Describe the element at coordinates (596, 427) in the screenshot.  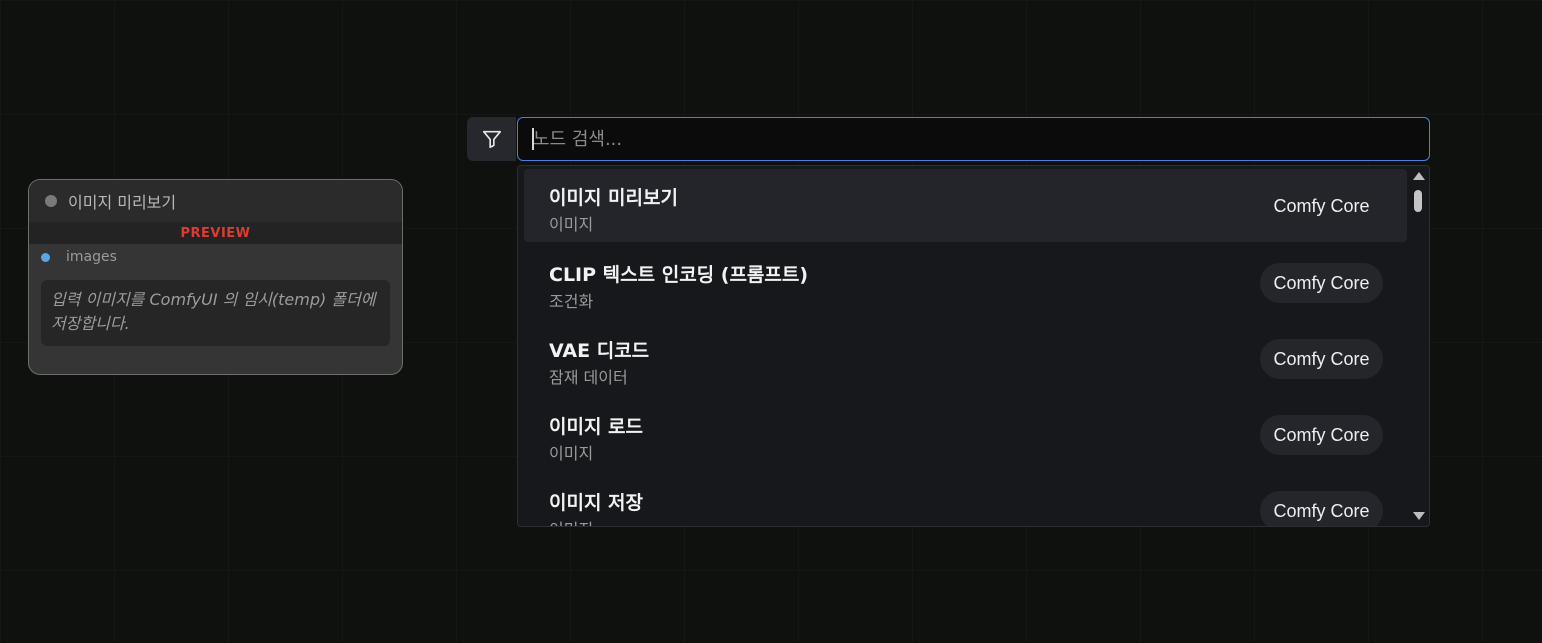
I see `result-name: 이미지 로드` at that location.